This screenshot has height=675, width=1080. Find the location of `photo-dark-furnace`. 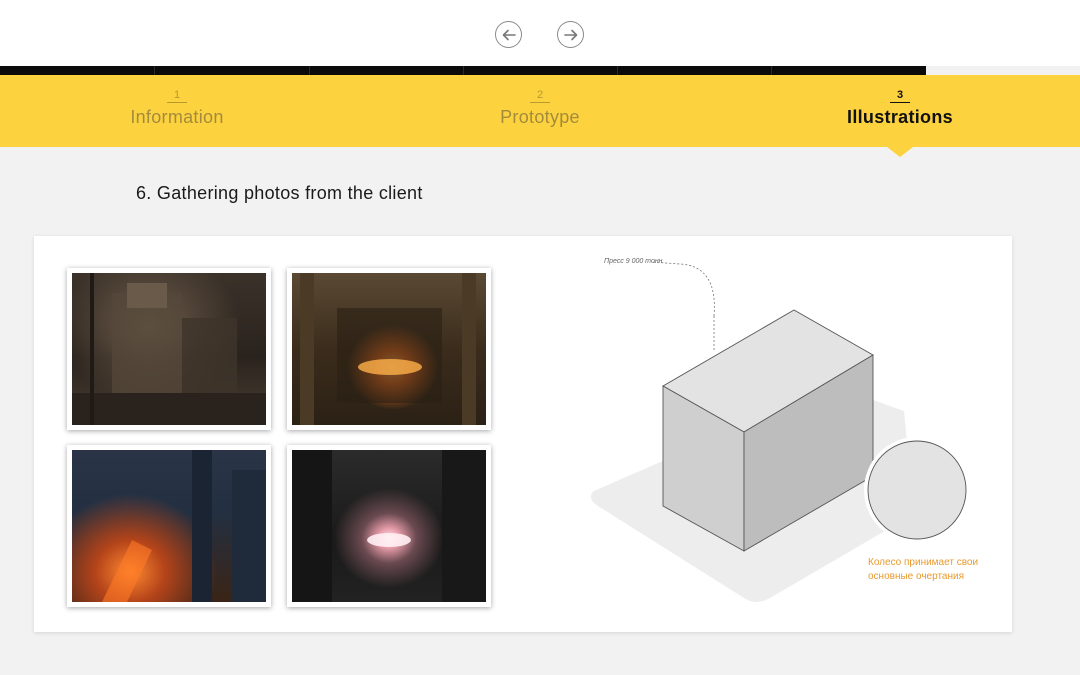

photo-dark-furnace is located at coordinates (389, 526).